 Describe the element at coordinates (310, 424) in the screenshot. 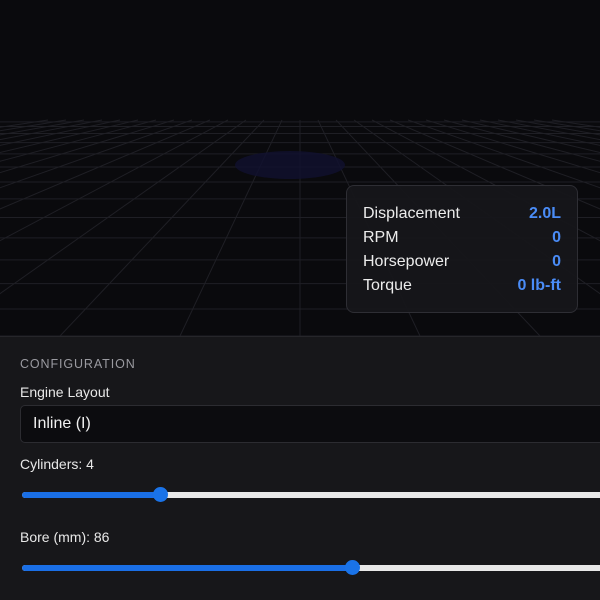

I see `engine-layout-select: Inline (I)` at that location.